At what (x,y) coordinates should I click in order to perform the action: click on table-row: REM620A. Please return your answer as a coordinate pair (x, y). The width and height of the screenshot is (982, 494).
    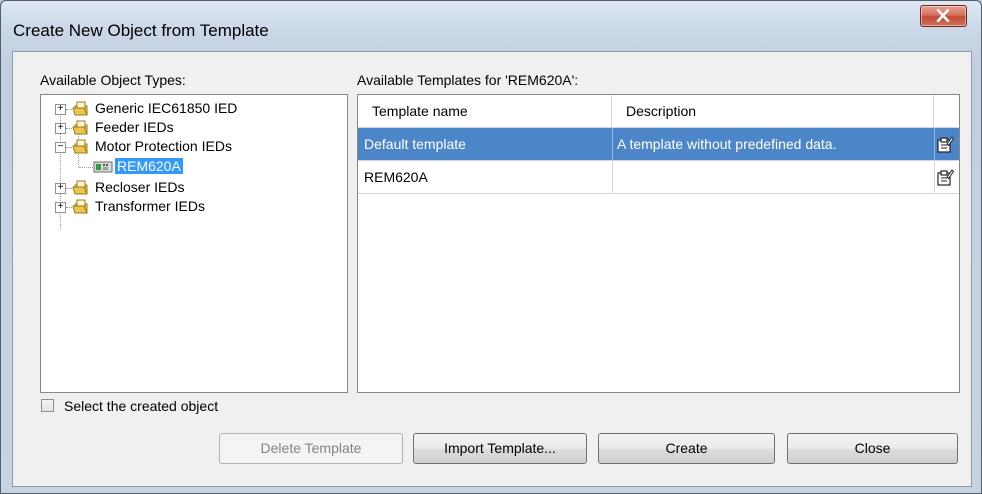
    Looking at the image, I should click on (658, 177).